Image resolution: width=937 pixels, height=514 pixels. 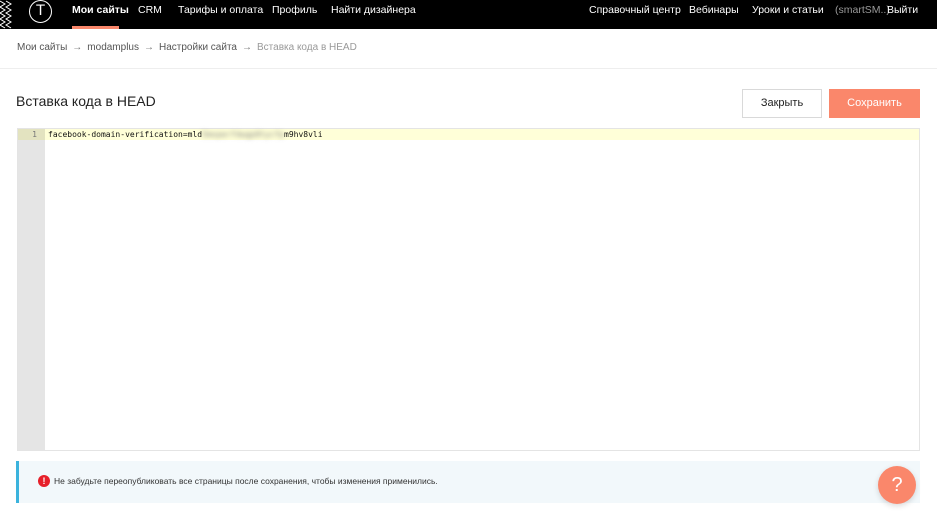 What do you see at coordinates (862, 14) in the screenshot?
I see `nav-user-account: (smartSM..)` at bounding box center [862, 14].